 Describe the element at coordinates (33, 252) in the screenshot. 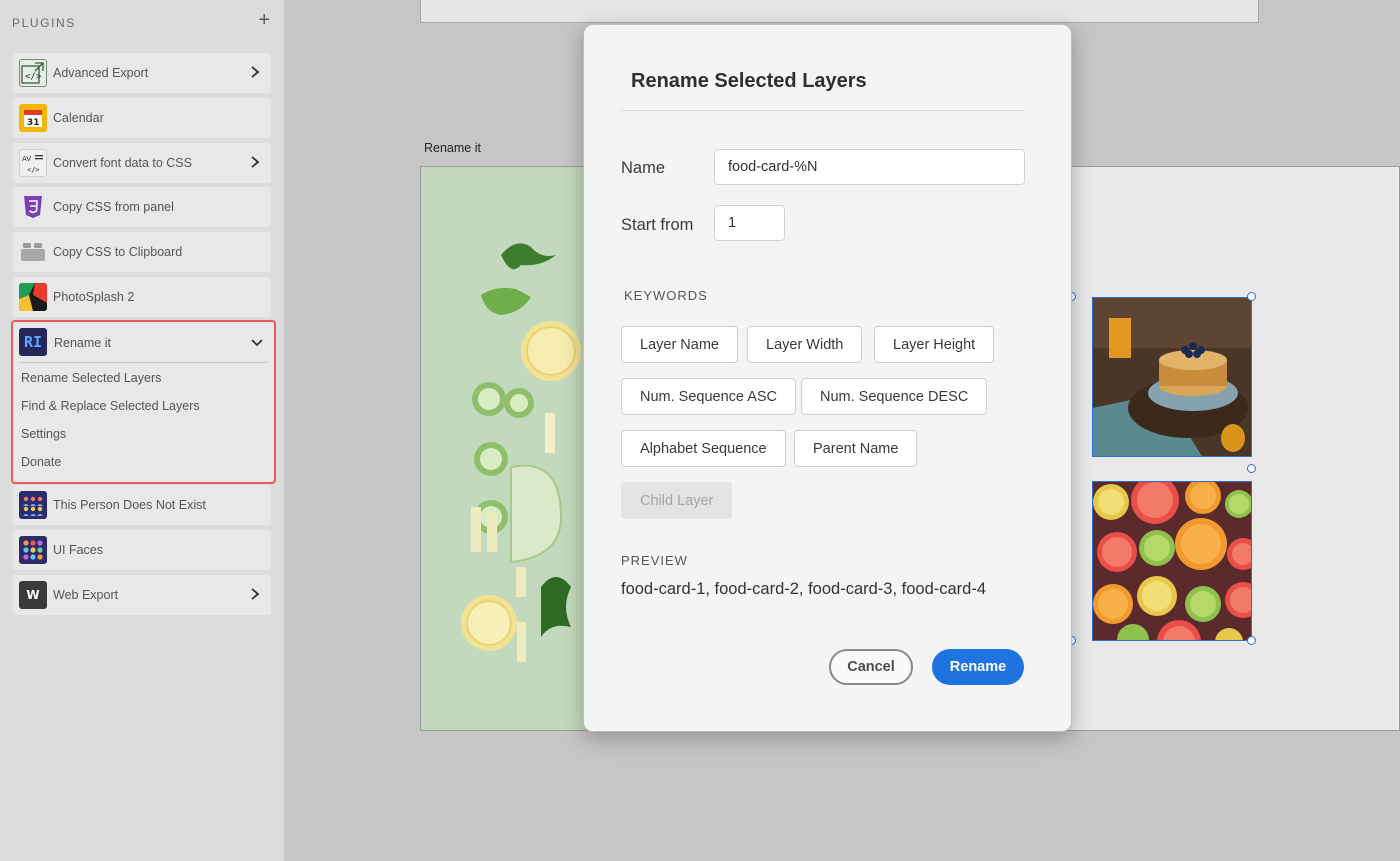

I see `clipboard-icon` at that location.